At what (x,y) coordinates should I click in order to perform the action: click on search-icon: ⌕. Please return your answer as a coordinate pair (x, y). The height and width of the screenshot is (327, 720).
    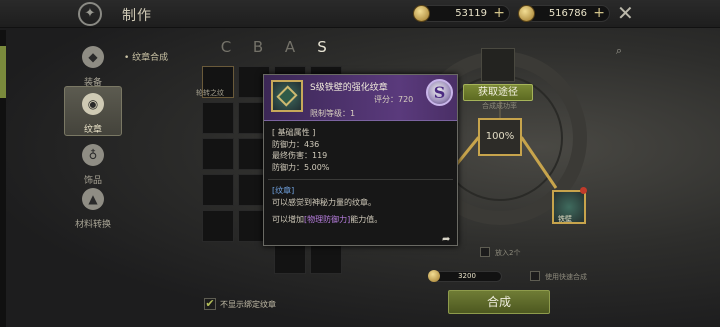
    Looking at the image, I should click on (619, 51).